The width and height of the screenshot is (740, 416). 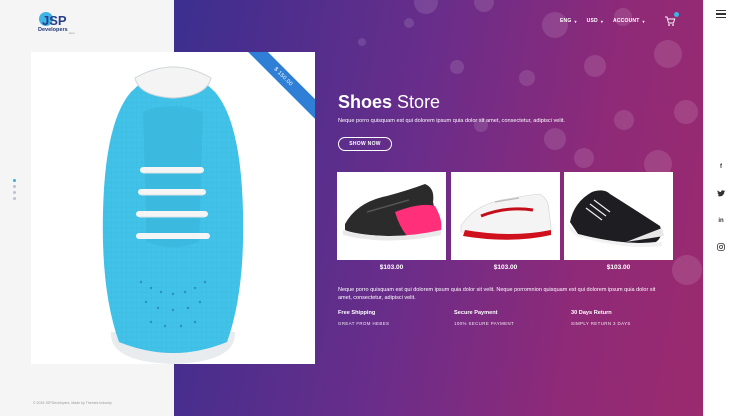 I want to click on pink-black-sneaker-image, so click(x=392, y=212).